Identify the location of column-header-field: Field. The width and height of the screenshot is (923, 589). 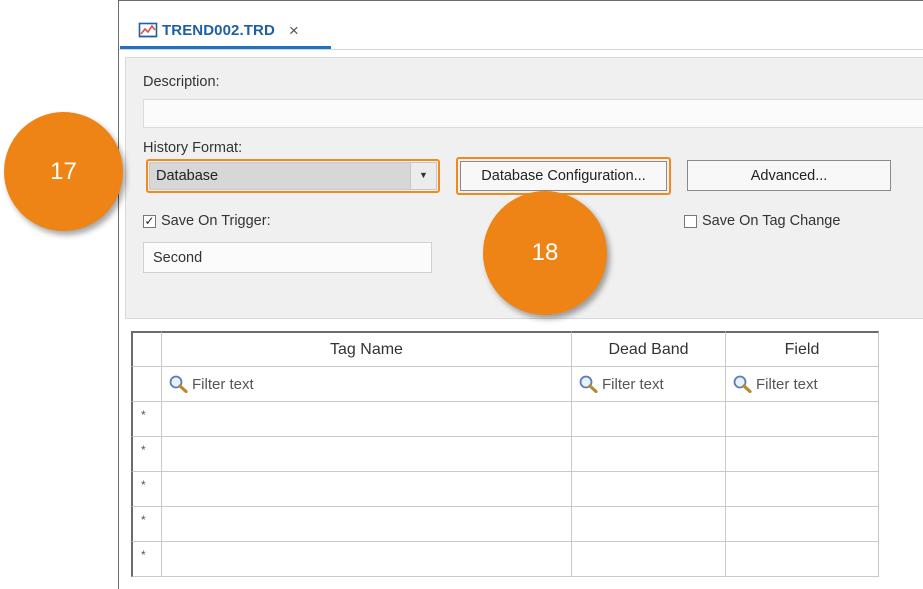
(802, 349).